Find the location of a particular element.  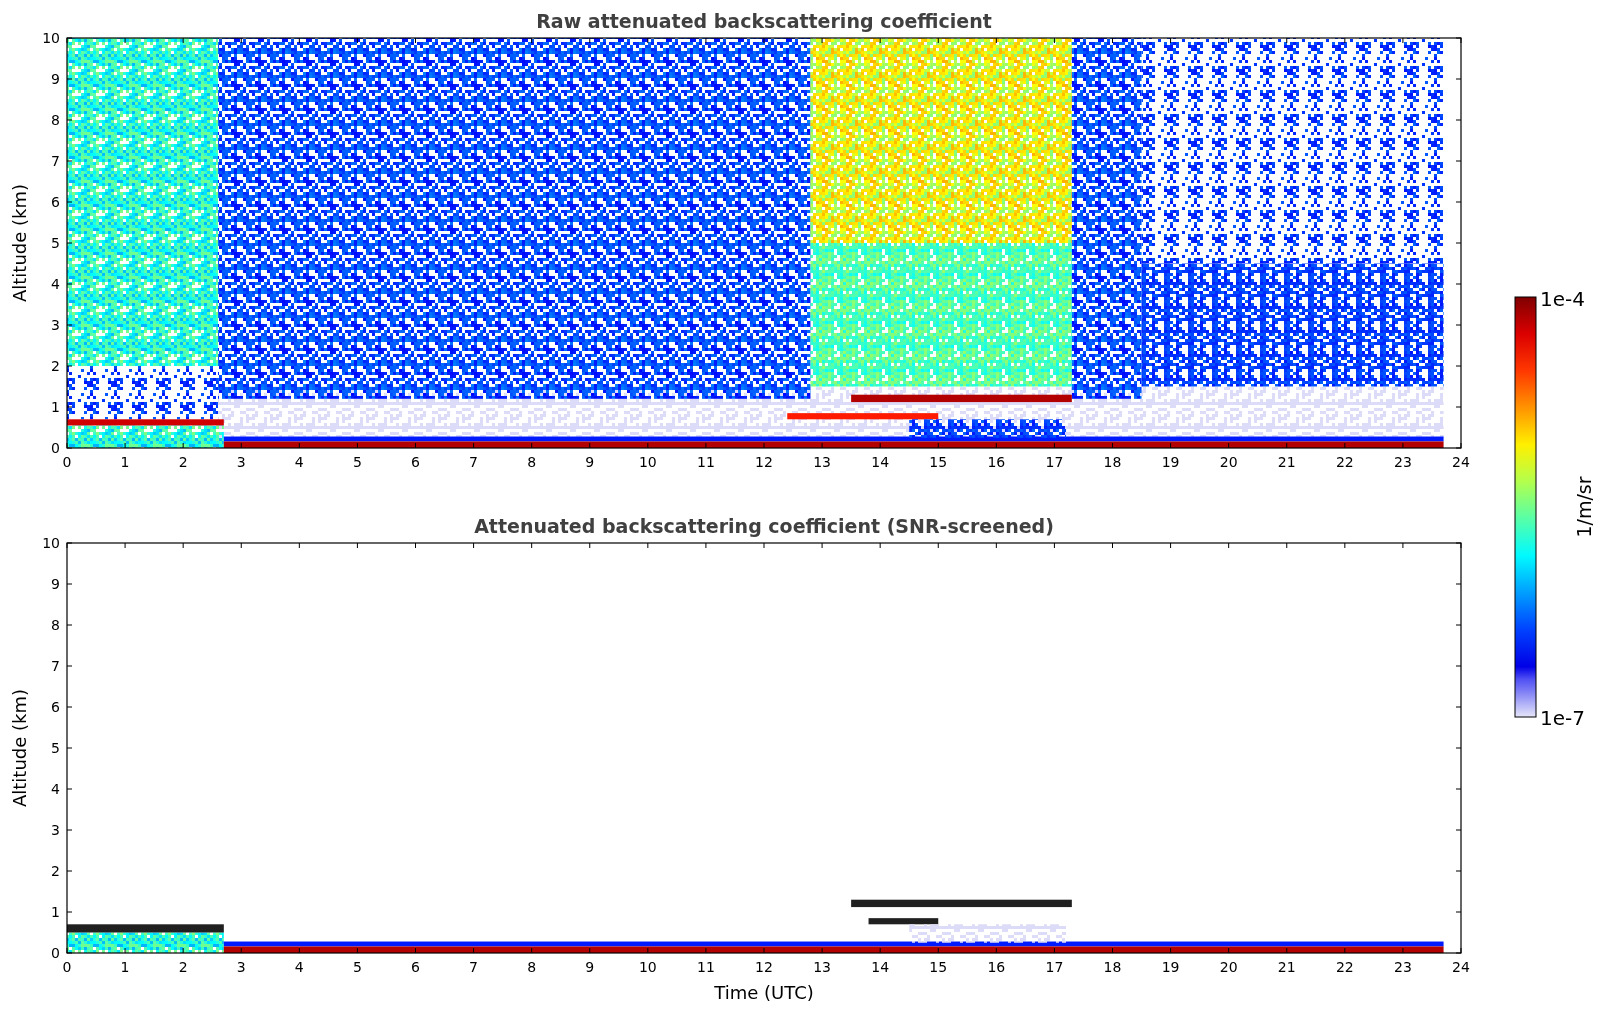

colorbar-max-label: 1e-4 is located at coordinates (1562, 299).